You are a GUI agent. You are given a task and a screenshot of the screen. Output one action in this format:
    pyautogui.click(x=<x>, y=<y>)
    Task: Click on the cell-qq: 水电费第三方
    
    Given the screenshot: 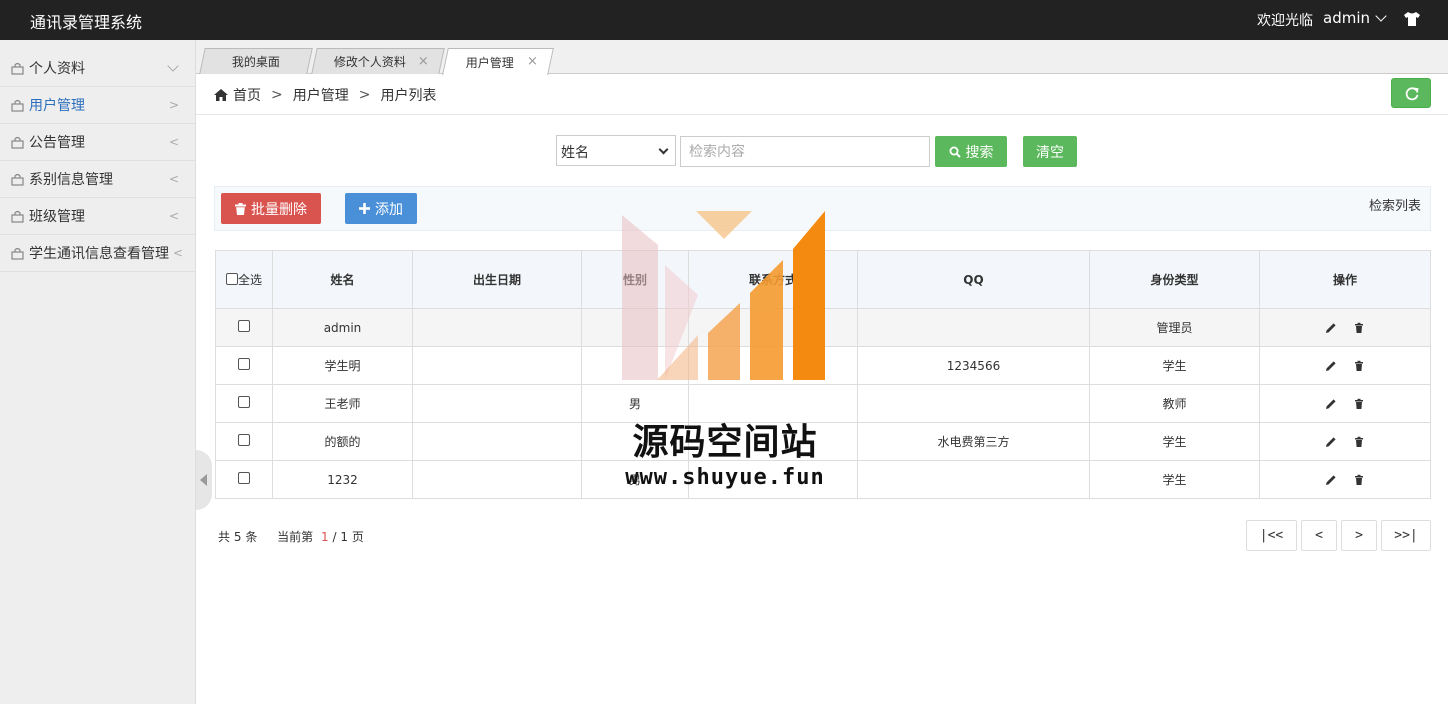 What is the action you would take?
    pyautogui.click(x=973, y=441)
    